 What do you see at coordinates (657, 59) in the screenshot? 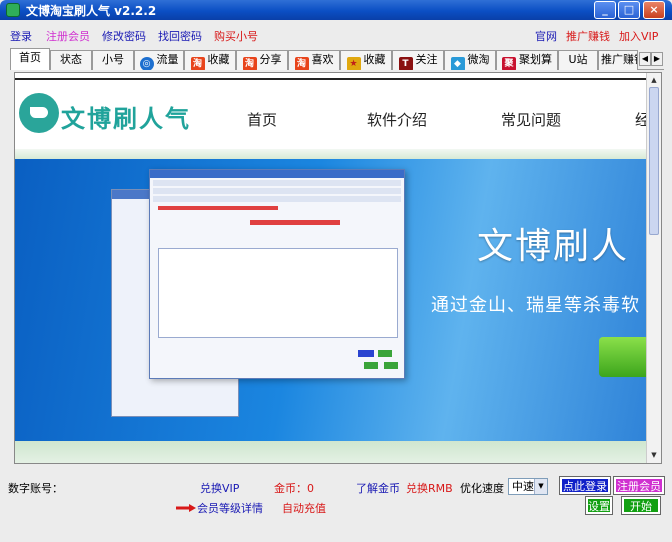
I see `tab-scroll-right-icon: ▶` at bounding box center [657, 59].